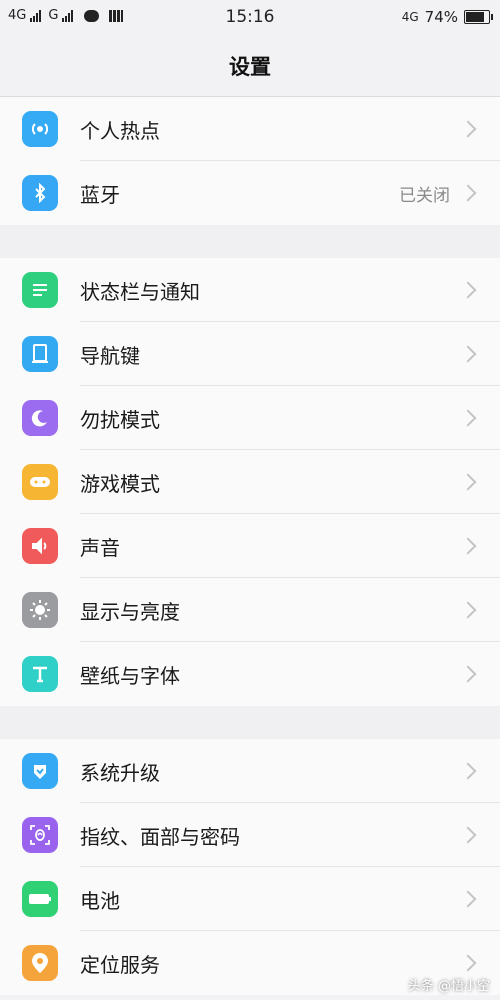 This screenshot has width=500, height=1000. What do you see at coordinates (250, 193) in the screenshot?
I see `settings-item-bluetooth: 蓝牙 已关闭` at bounding box center [250, 193].